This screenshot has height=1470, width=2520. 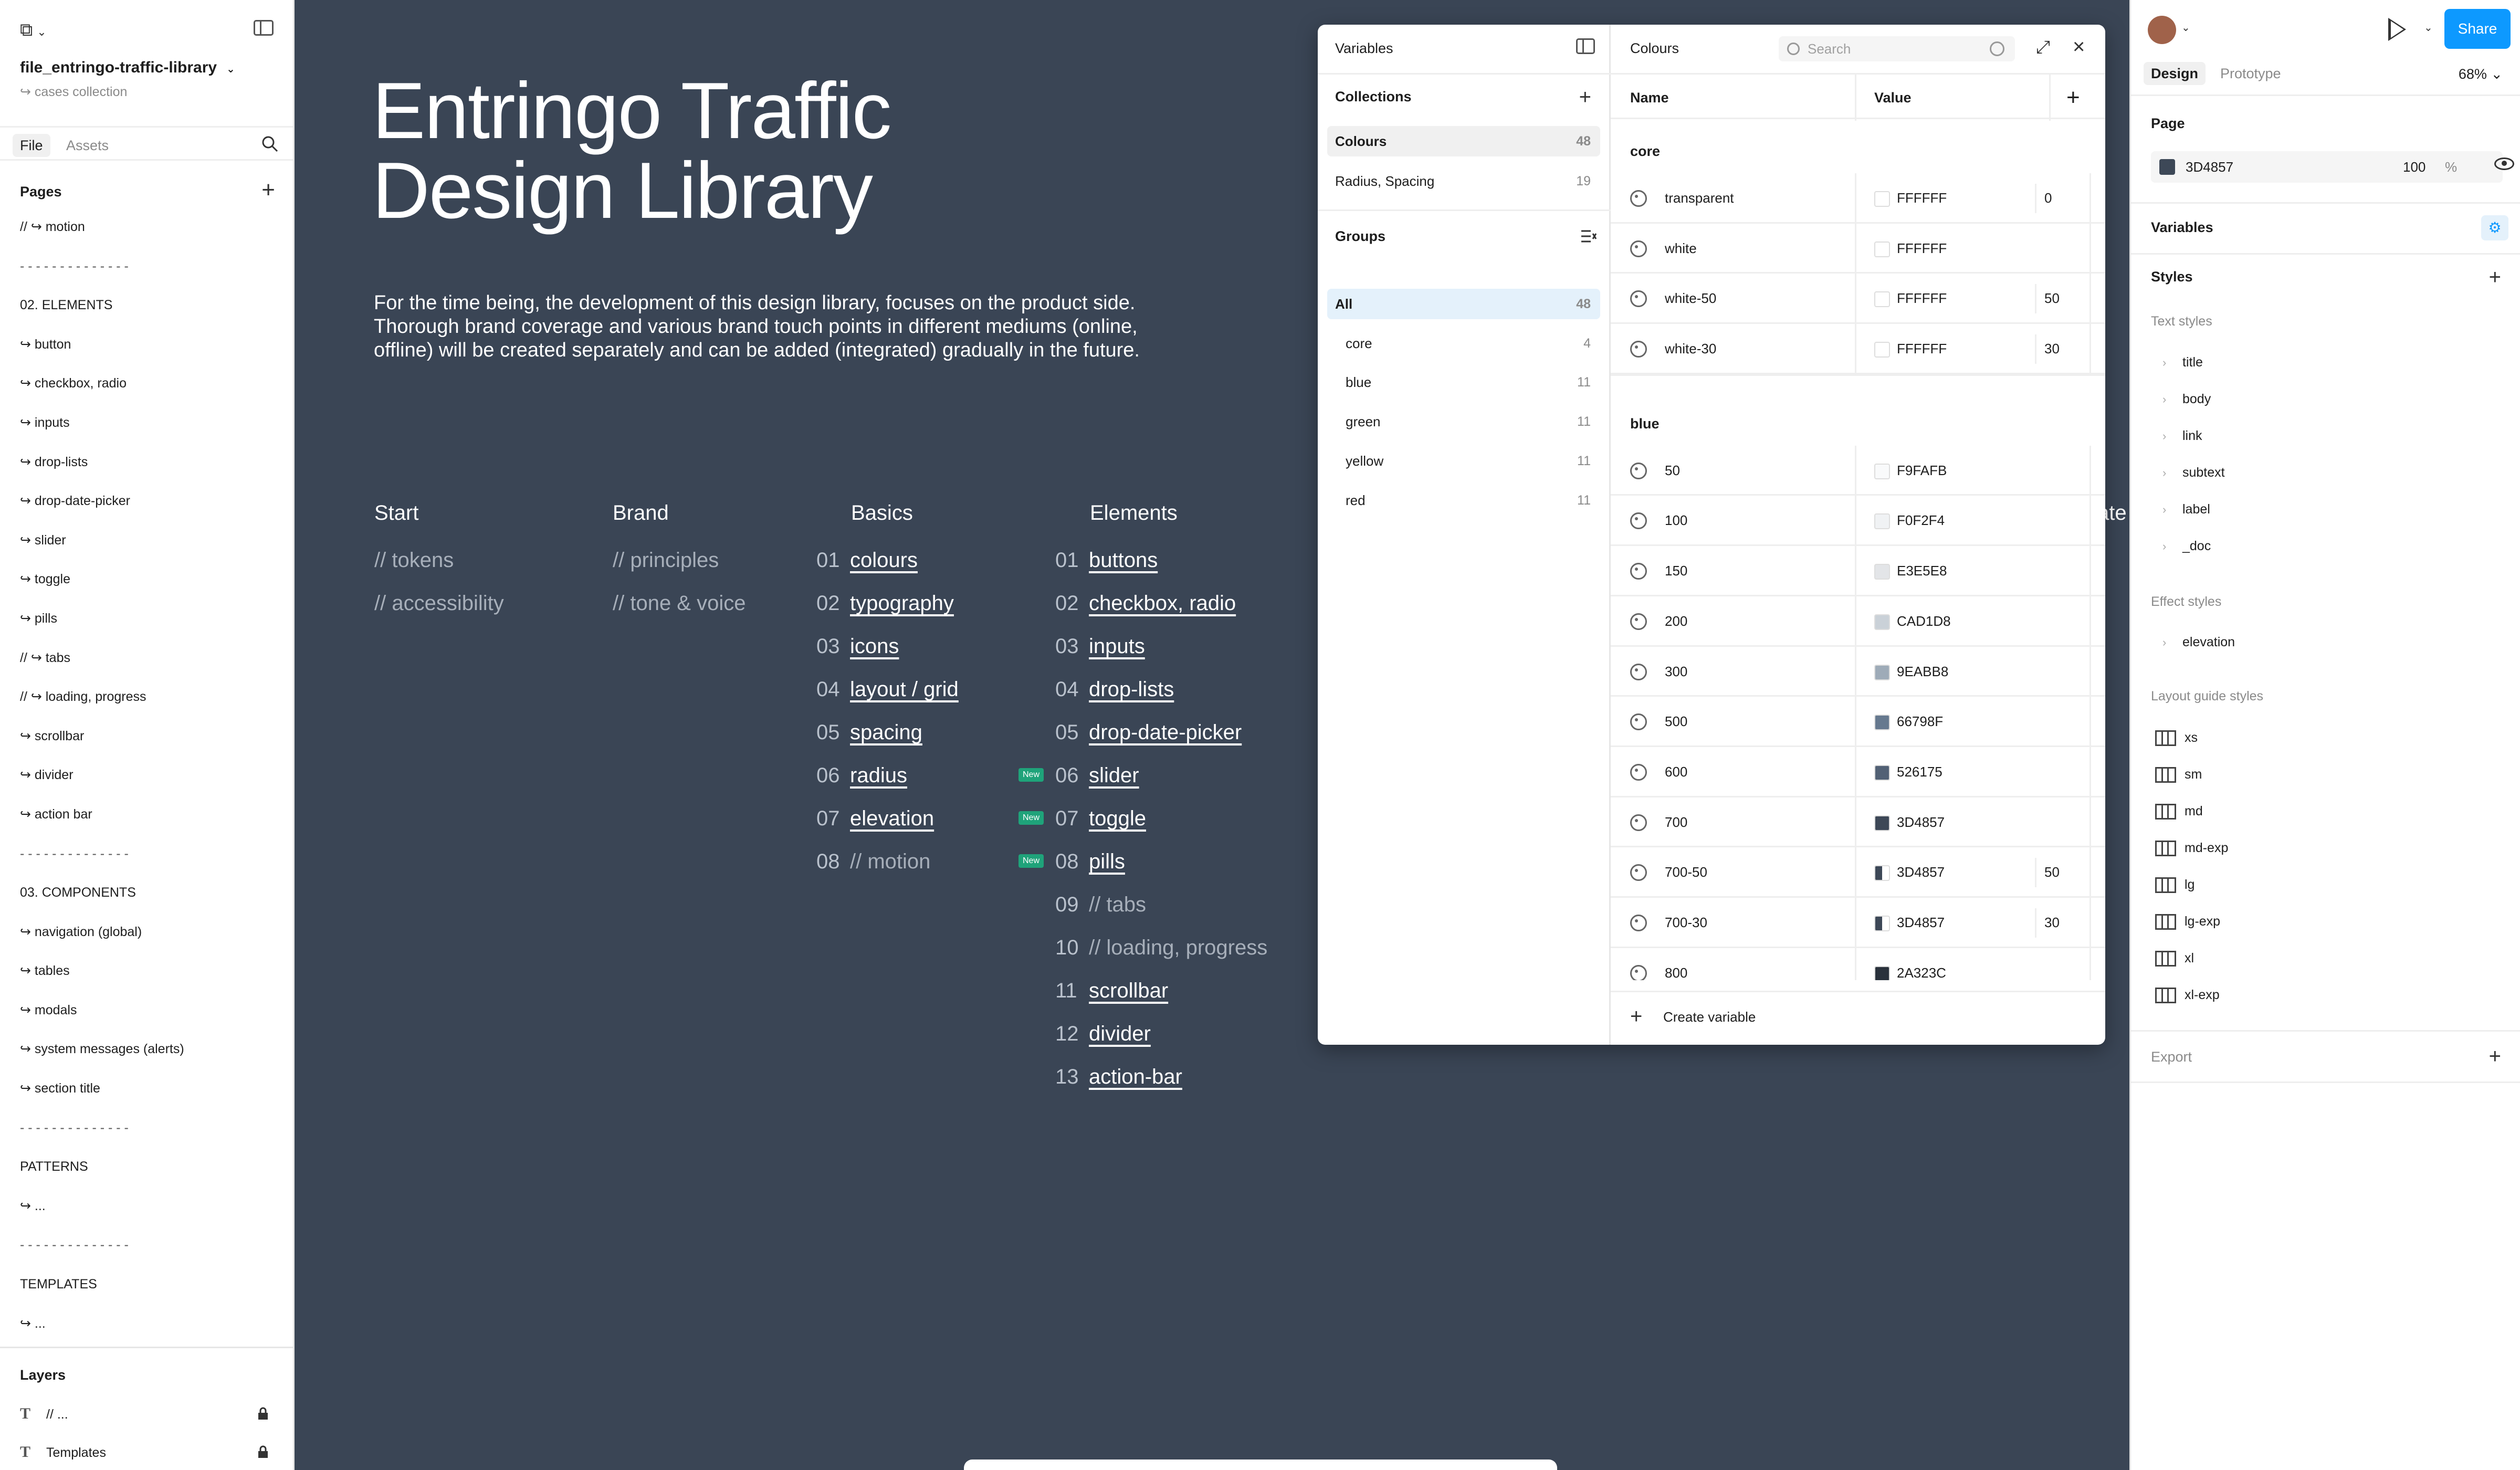 I want to click on toc-link: action-bar, so click(x=1135, y=1076).